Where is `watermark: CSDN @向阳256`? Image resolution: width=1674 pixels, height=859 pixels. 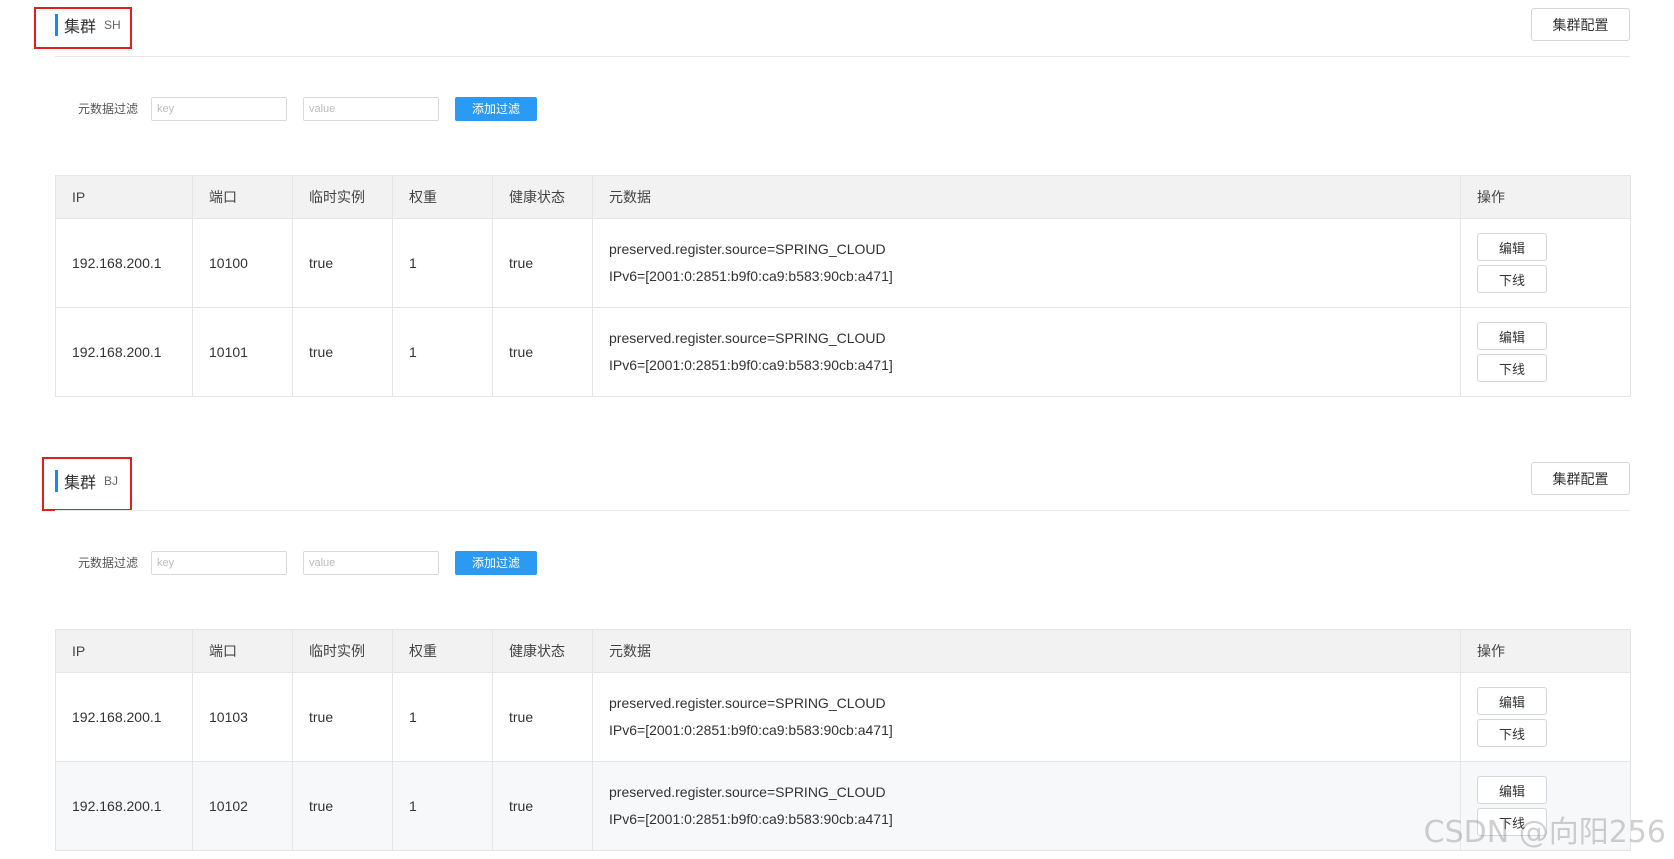 watermark: CSDN @向阳256 is located at coordinates (1544, 832).